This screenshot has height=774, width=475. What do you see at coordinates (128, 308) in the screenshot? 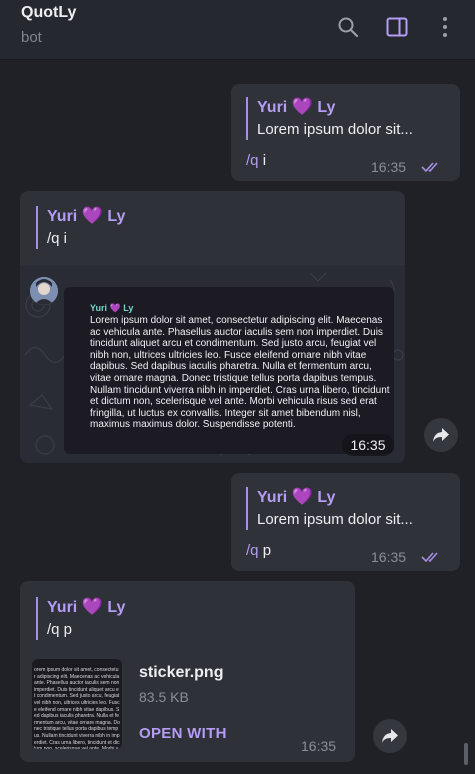
I see `quote-author-suffix: Ly` at bounding box center [128, 308].